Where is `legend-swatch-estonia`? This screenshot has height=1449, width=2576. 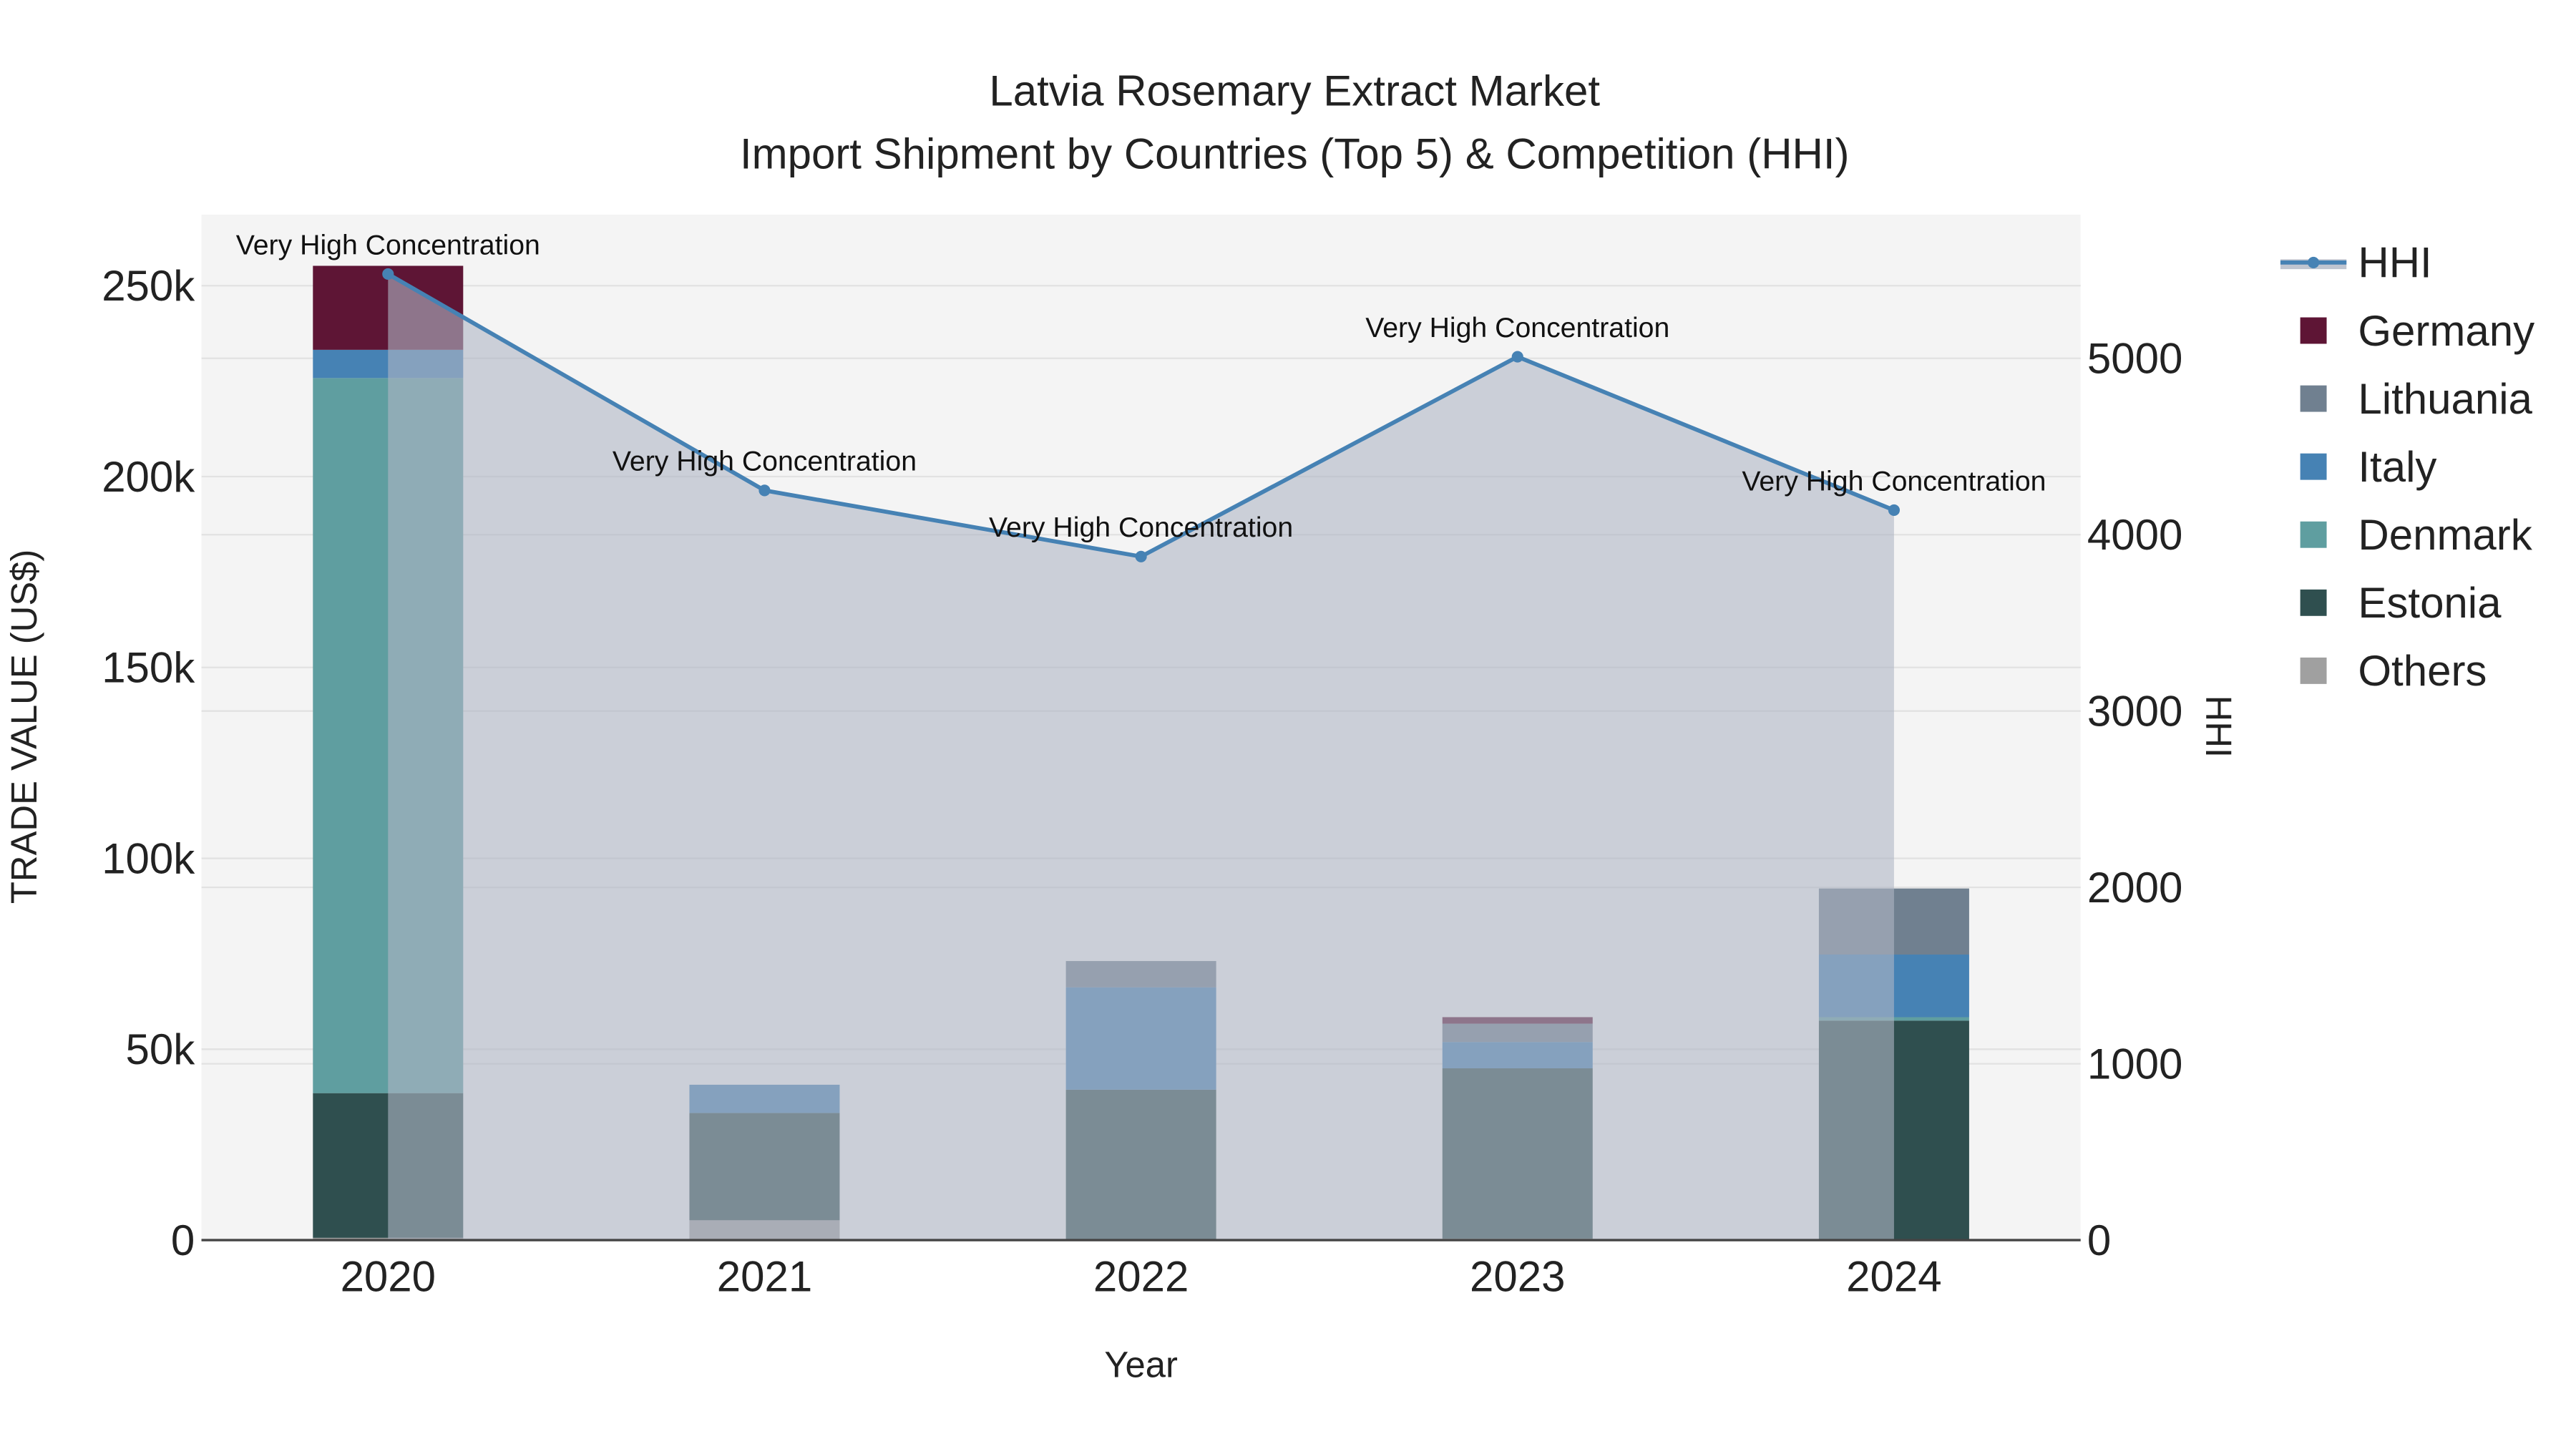
legend-swatch-estonia is located at coordinates (2313, 602).